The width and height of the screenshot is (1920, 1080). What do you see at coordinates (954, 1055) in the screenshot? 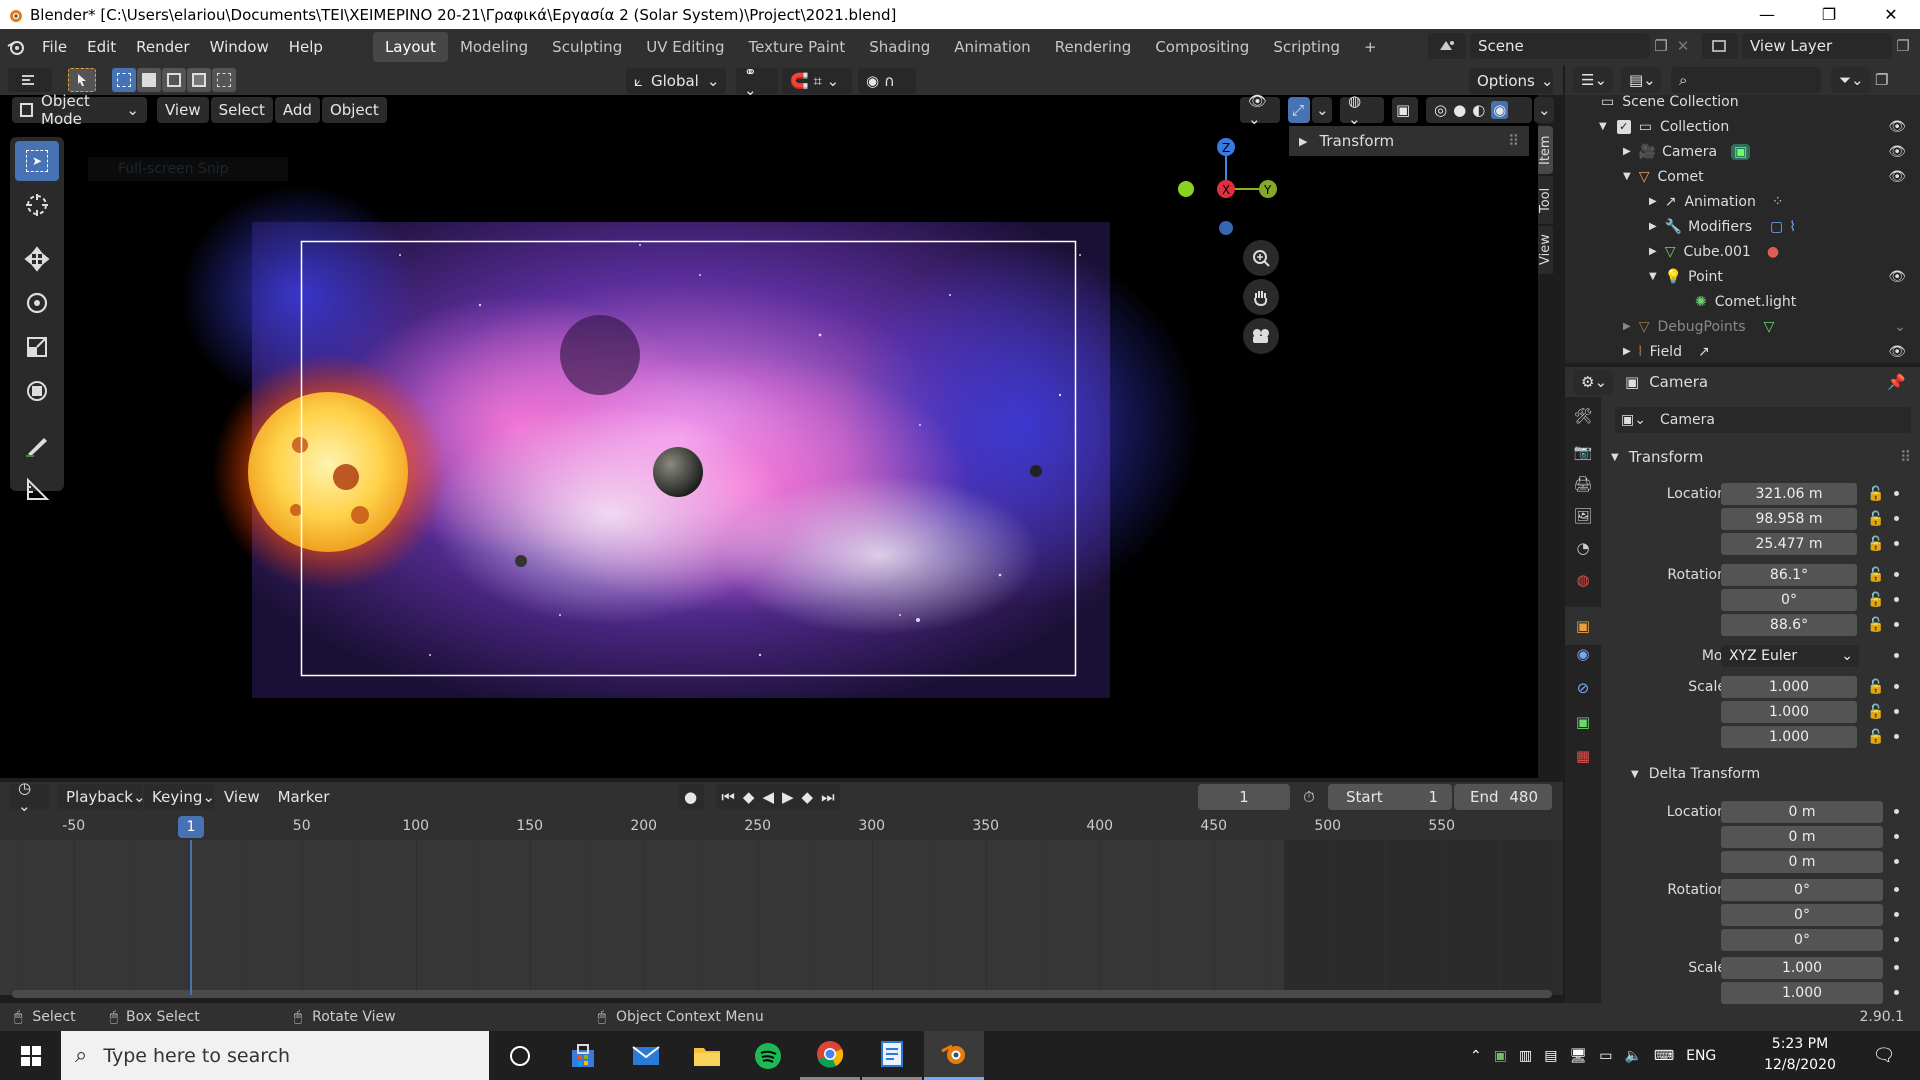
I see `blender-taskbar-icon` at bounding box center [954, 1055].